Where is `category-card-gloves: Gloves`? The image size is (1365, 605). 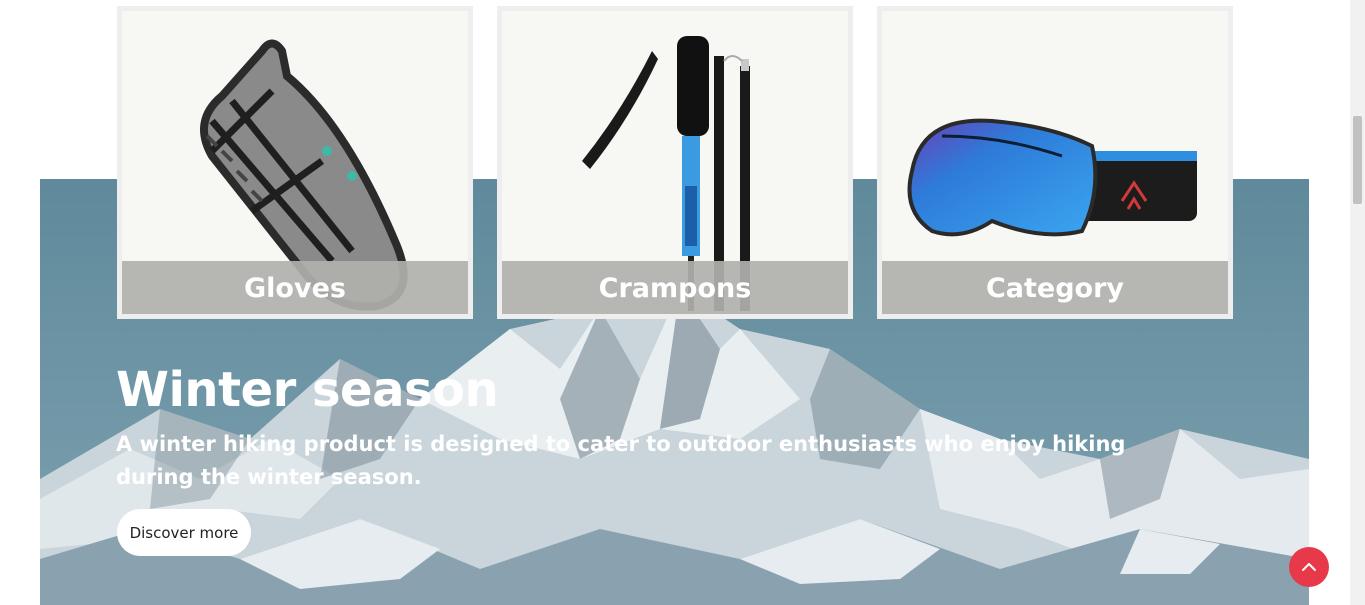
category-card-gloves: Gloves is located at coordinates (295, 162).